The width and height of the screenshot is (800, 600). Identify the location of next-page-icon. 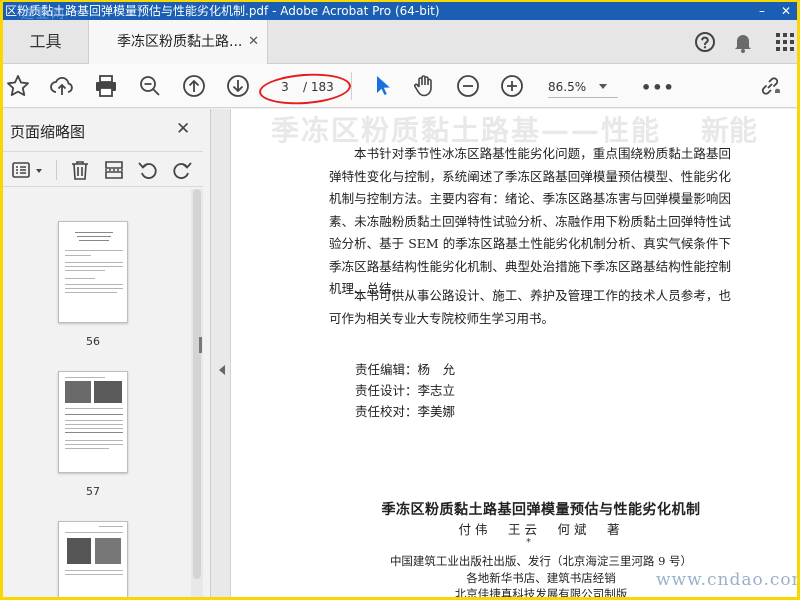
(238, 86).